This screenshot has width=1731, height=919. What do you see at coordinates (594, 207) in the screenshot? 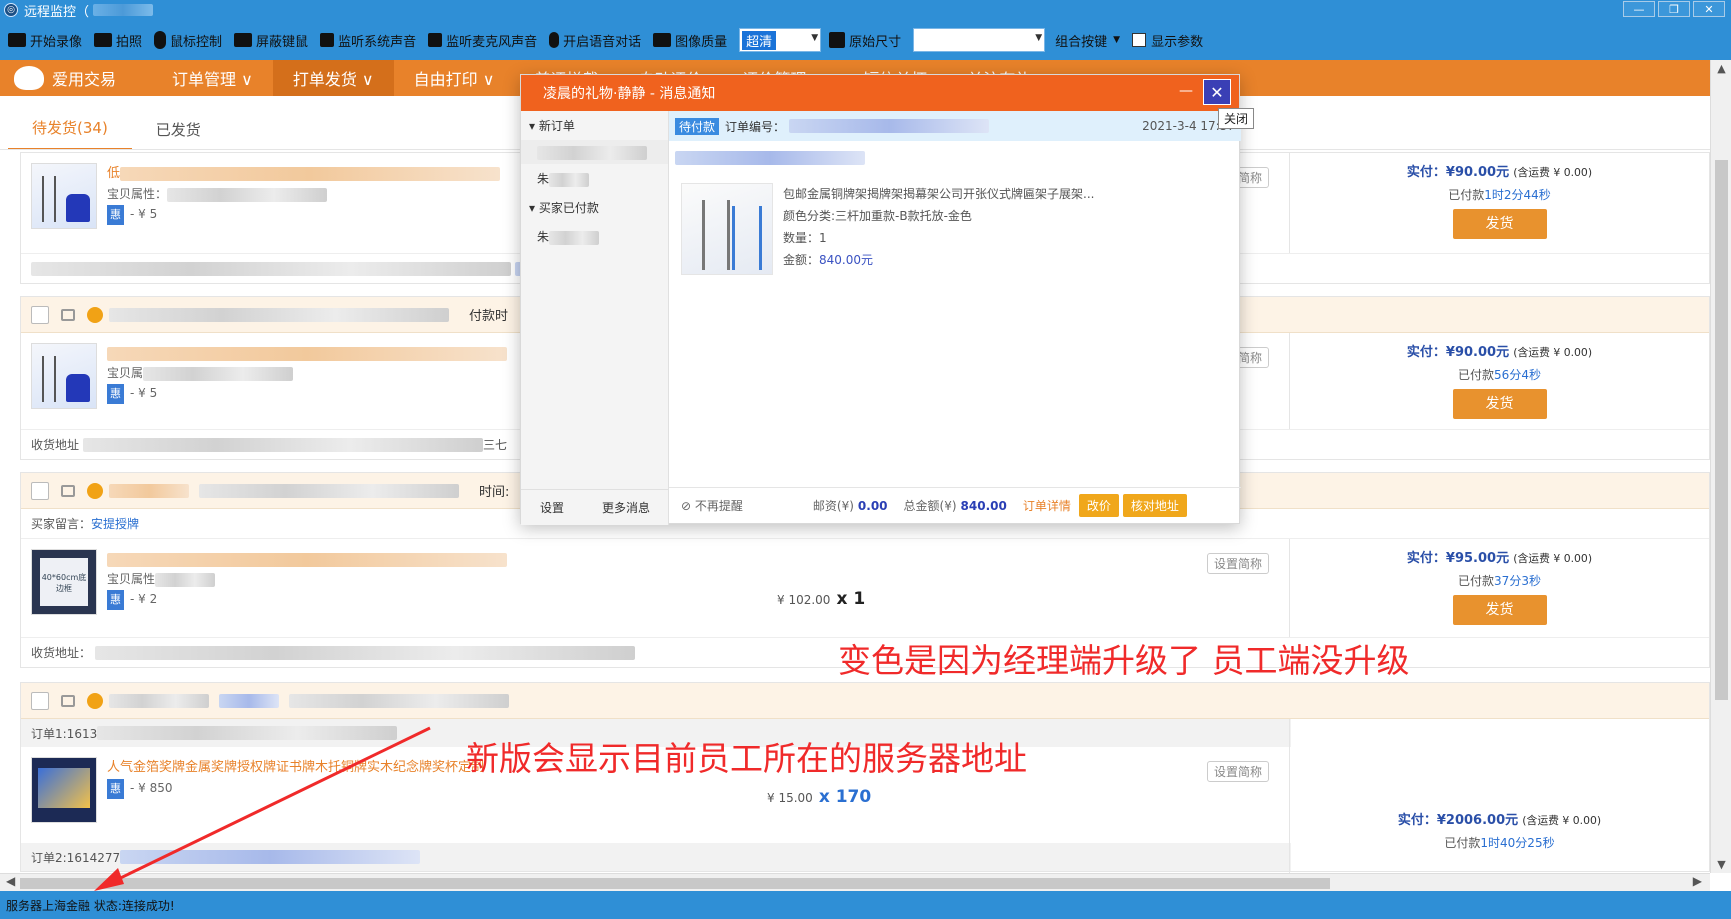
I see `group-buyer-paid: ▾ 买家已付款` at bounding box center [594, 207].